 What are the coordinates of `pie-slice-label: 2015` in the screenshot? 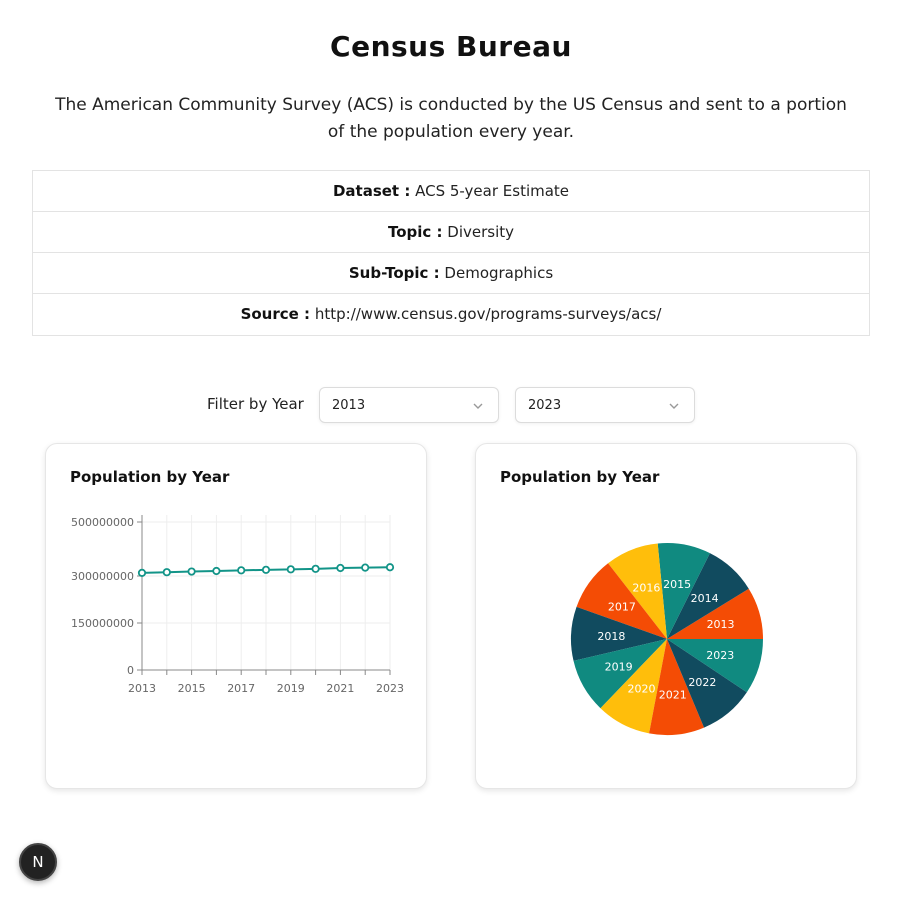 It's located at (677, 584).